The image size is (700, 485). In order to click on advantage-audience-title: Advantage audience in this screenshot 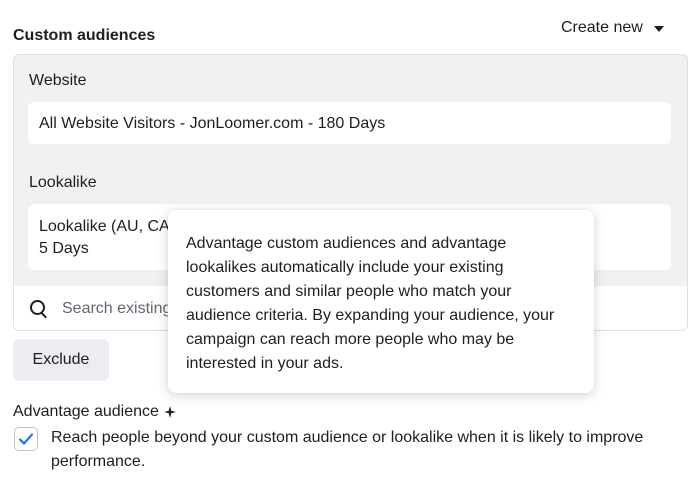, I will do `click(94, 412)`.